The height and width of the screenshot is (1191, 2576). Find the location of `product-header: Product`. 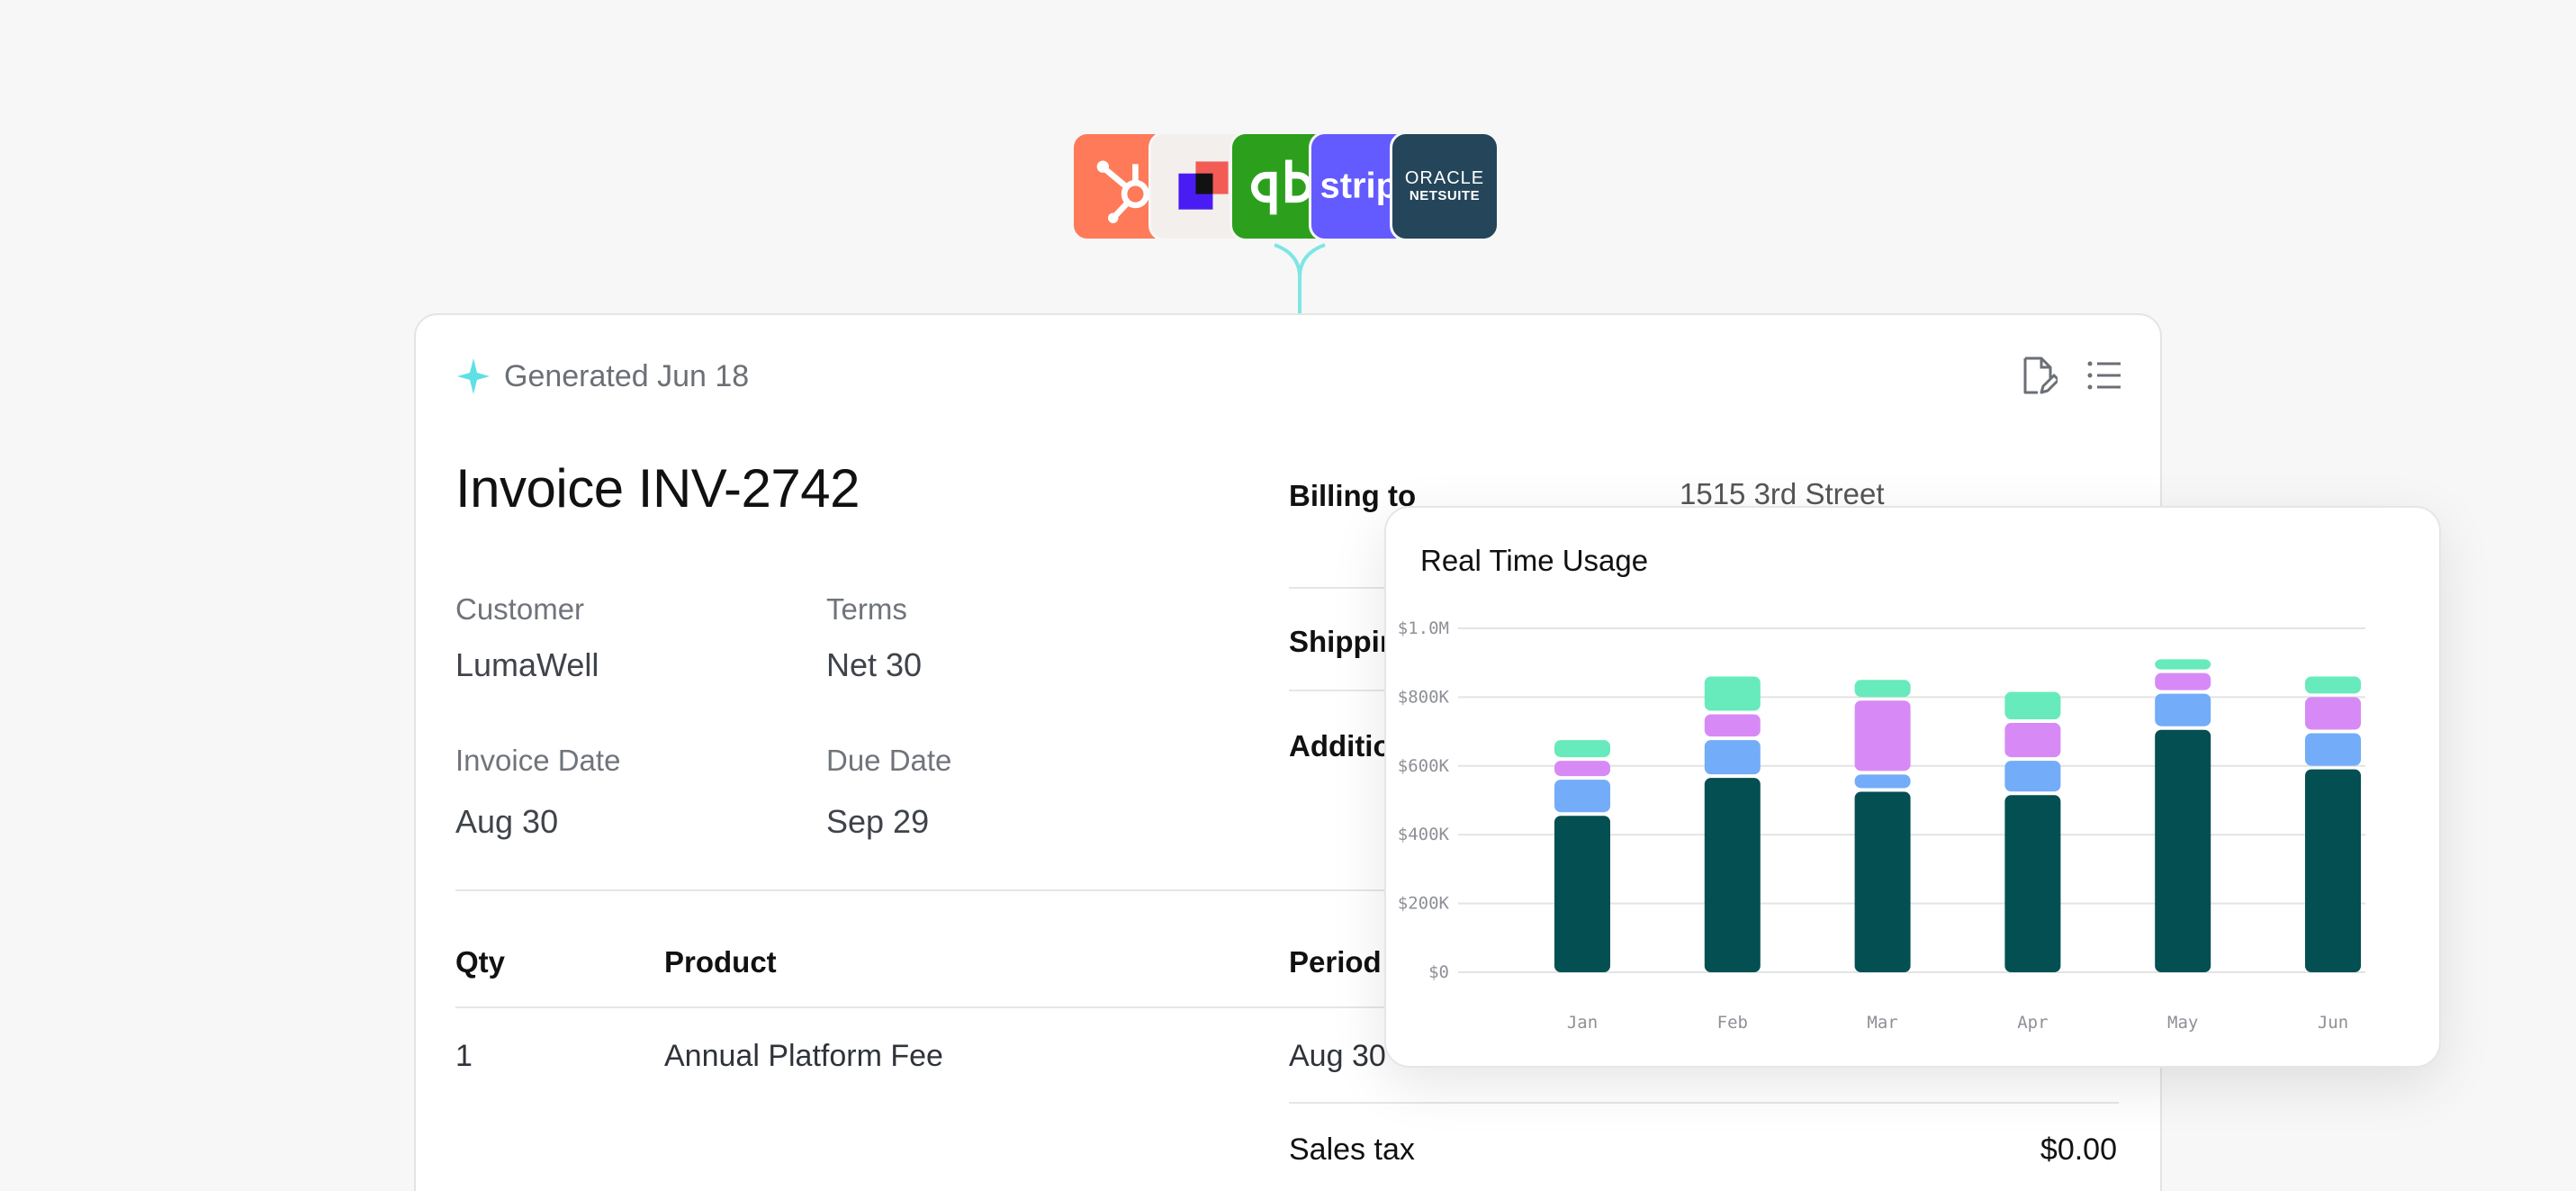

product-header: Product is located at coordinates (720, 962).